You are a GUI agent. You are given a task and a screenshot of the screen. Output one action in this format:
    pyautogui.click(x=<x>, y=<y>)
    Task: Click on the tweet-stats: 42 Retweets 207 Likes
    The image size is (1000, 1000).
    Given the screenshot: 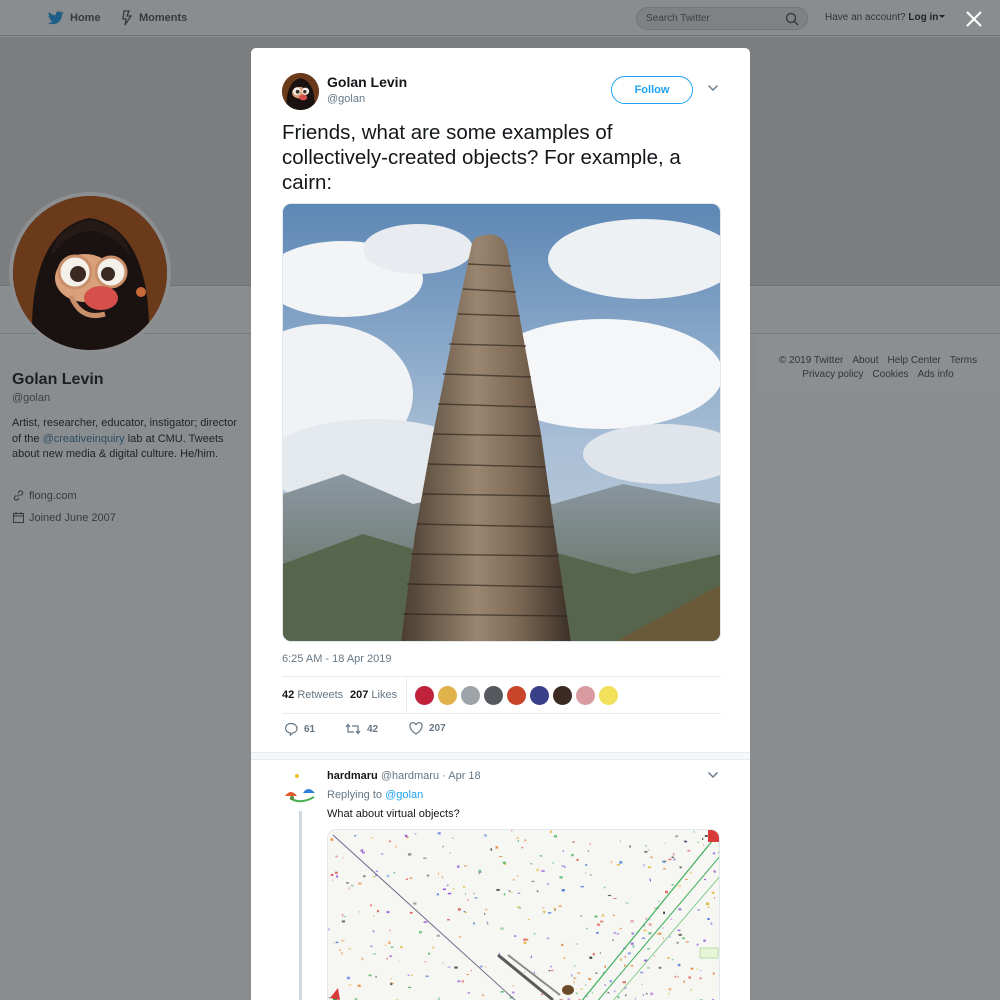 What is the action you would take?
    pyautogui.click(x=501, y=695)
    